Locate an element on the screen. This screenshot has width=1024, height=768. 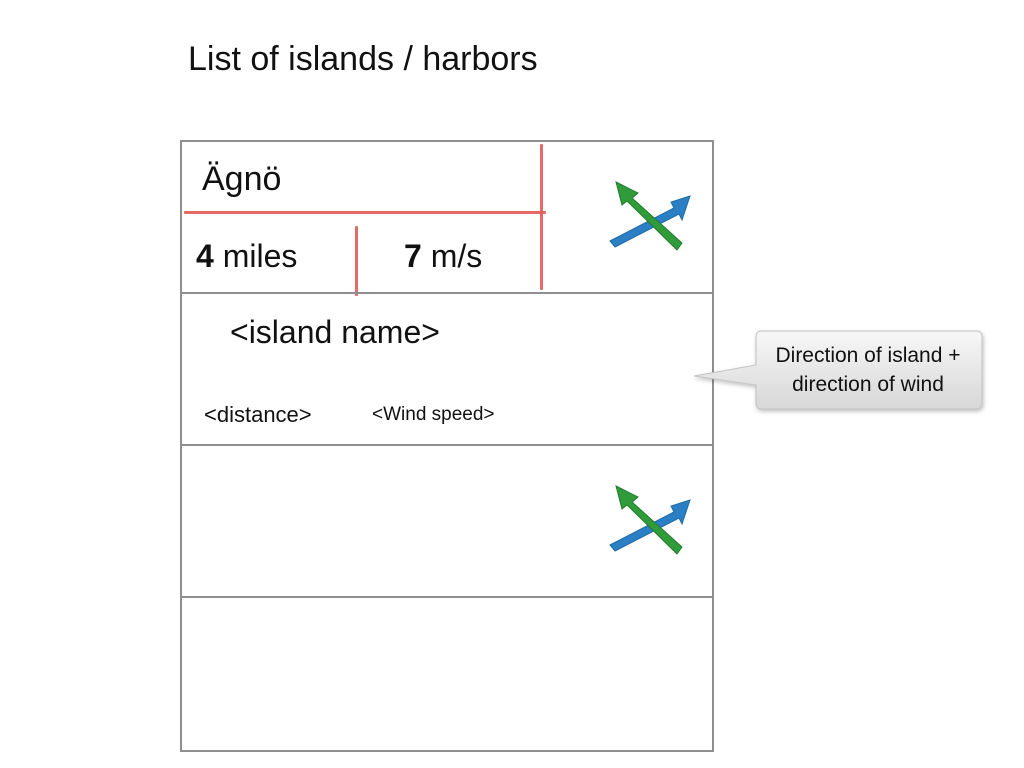
wind-unit: m/s is located at coordinates (452, 256).